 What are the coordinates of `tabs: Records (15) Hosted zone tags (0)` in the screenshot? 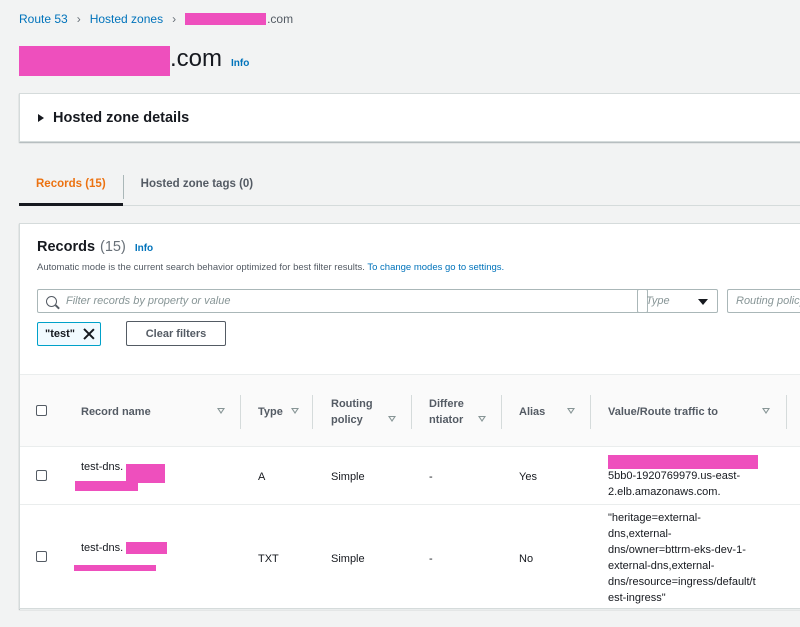 It's located at (409, 187).